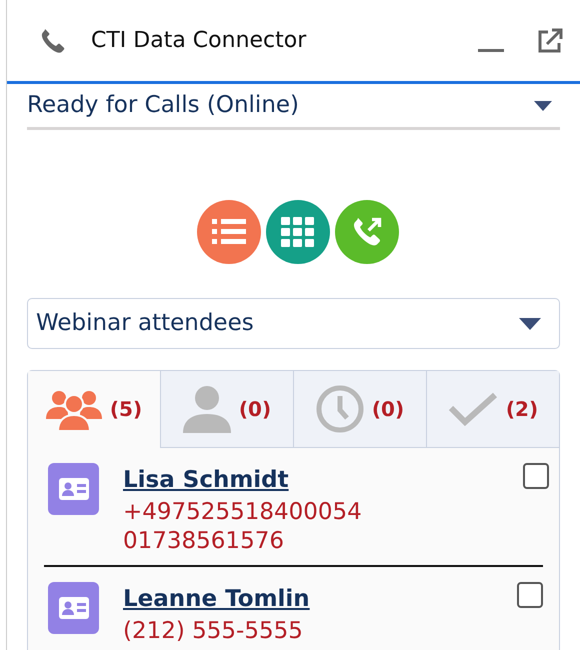 This screenshot has height=650, width=580. Describe the element at coordinates (199, 41) in the screenshot. I see `window-title: CTI Data Connector` at that location.